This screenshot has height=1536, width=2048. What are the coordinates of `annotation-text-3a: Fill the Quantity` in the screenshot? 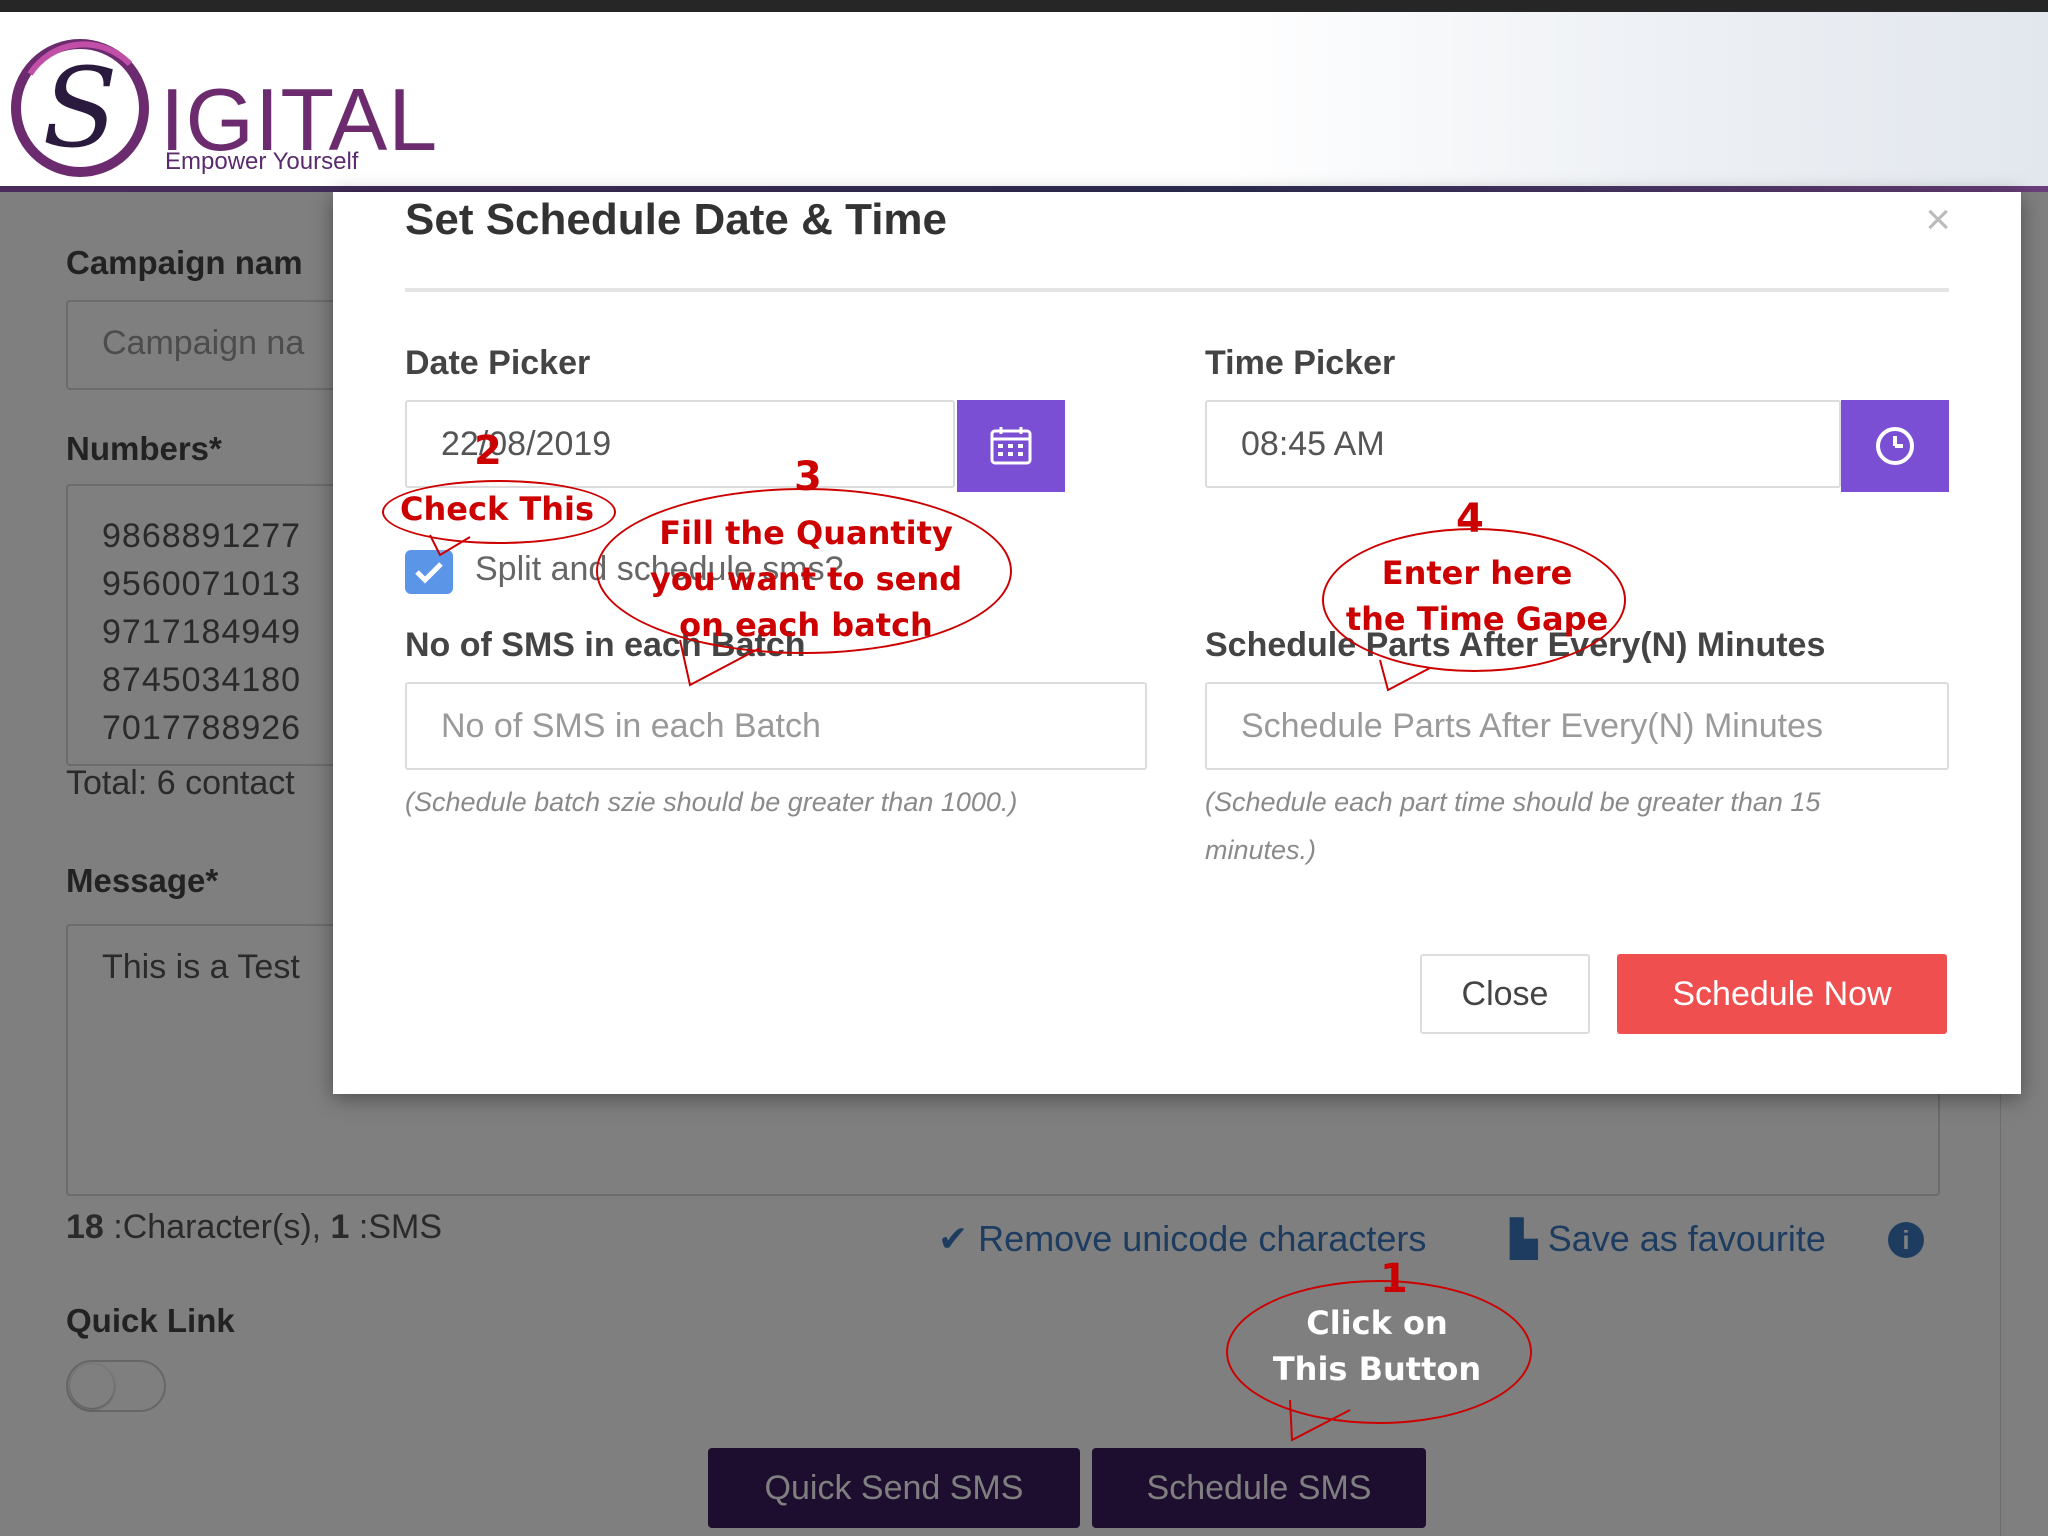 It's located at (806, 533).